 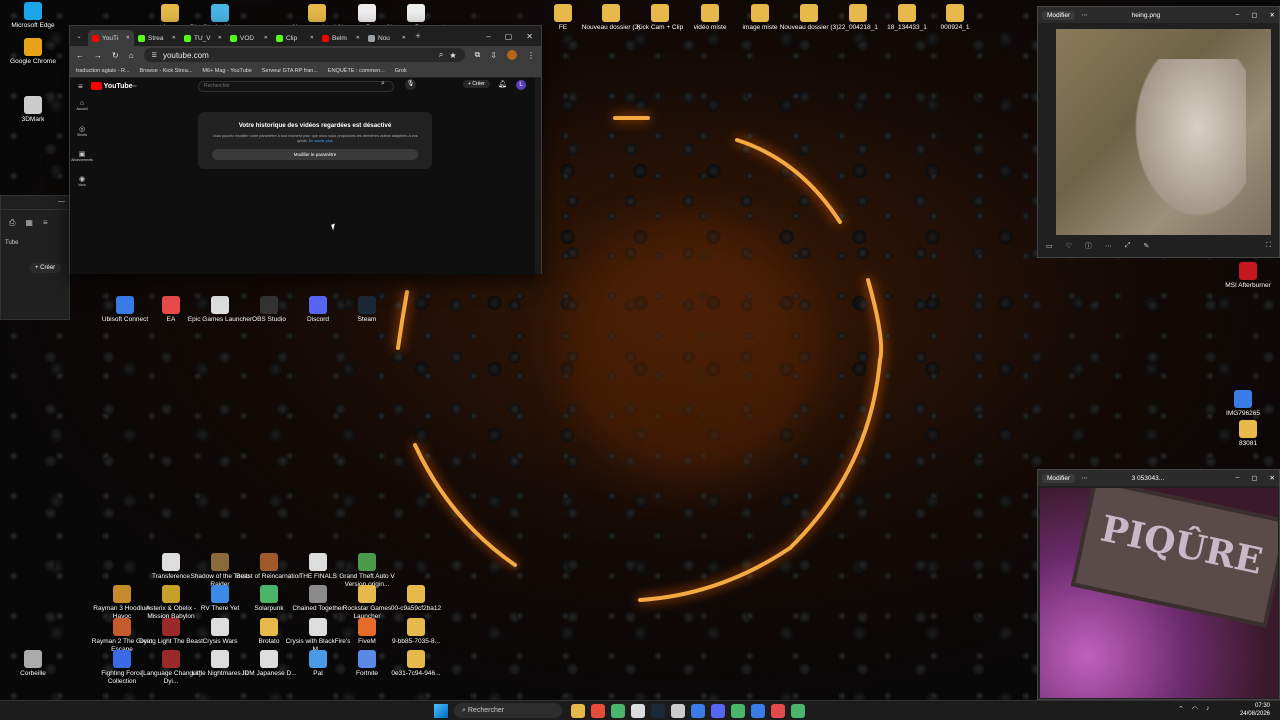 I want to click on desktop-icon: 83081, so click(x=1247, y=434).